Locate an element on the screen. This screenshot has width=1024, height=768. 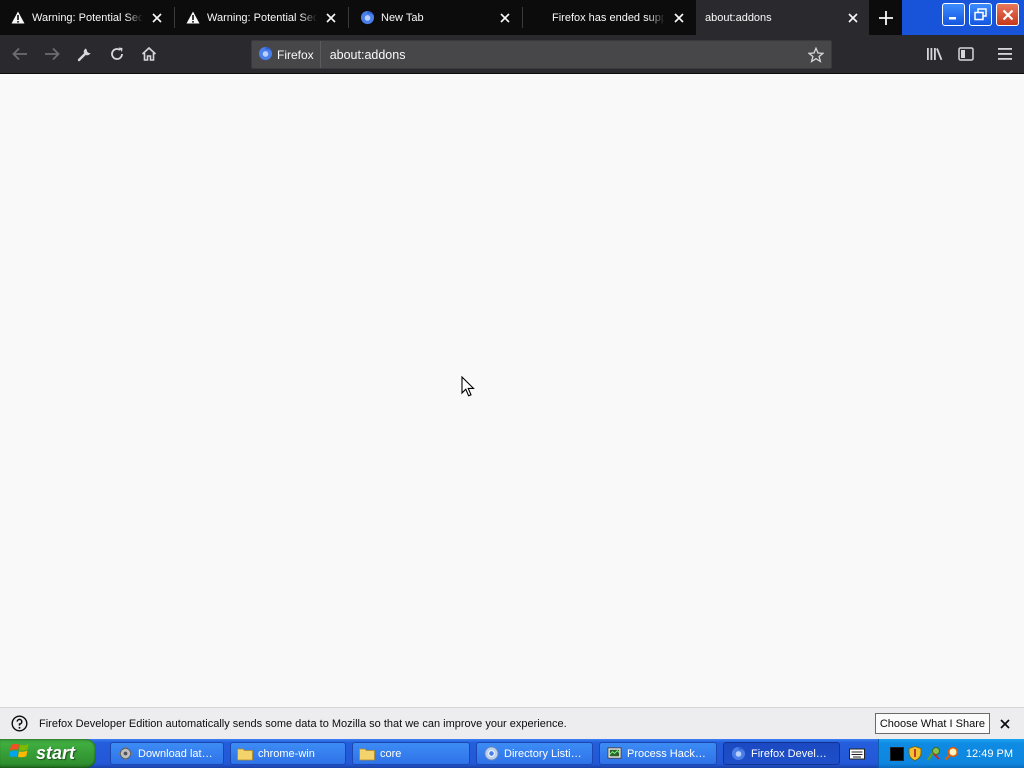
search-icon is located at coordinates (951, 754).